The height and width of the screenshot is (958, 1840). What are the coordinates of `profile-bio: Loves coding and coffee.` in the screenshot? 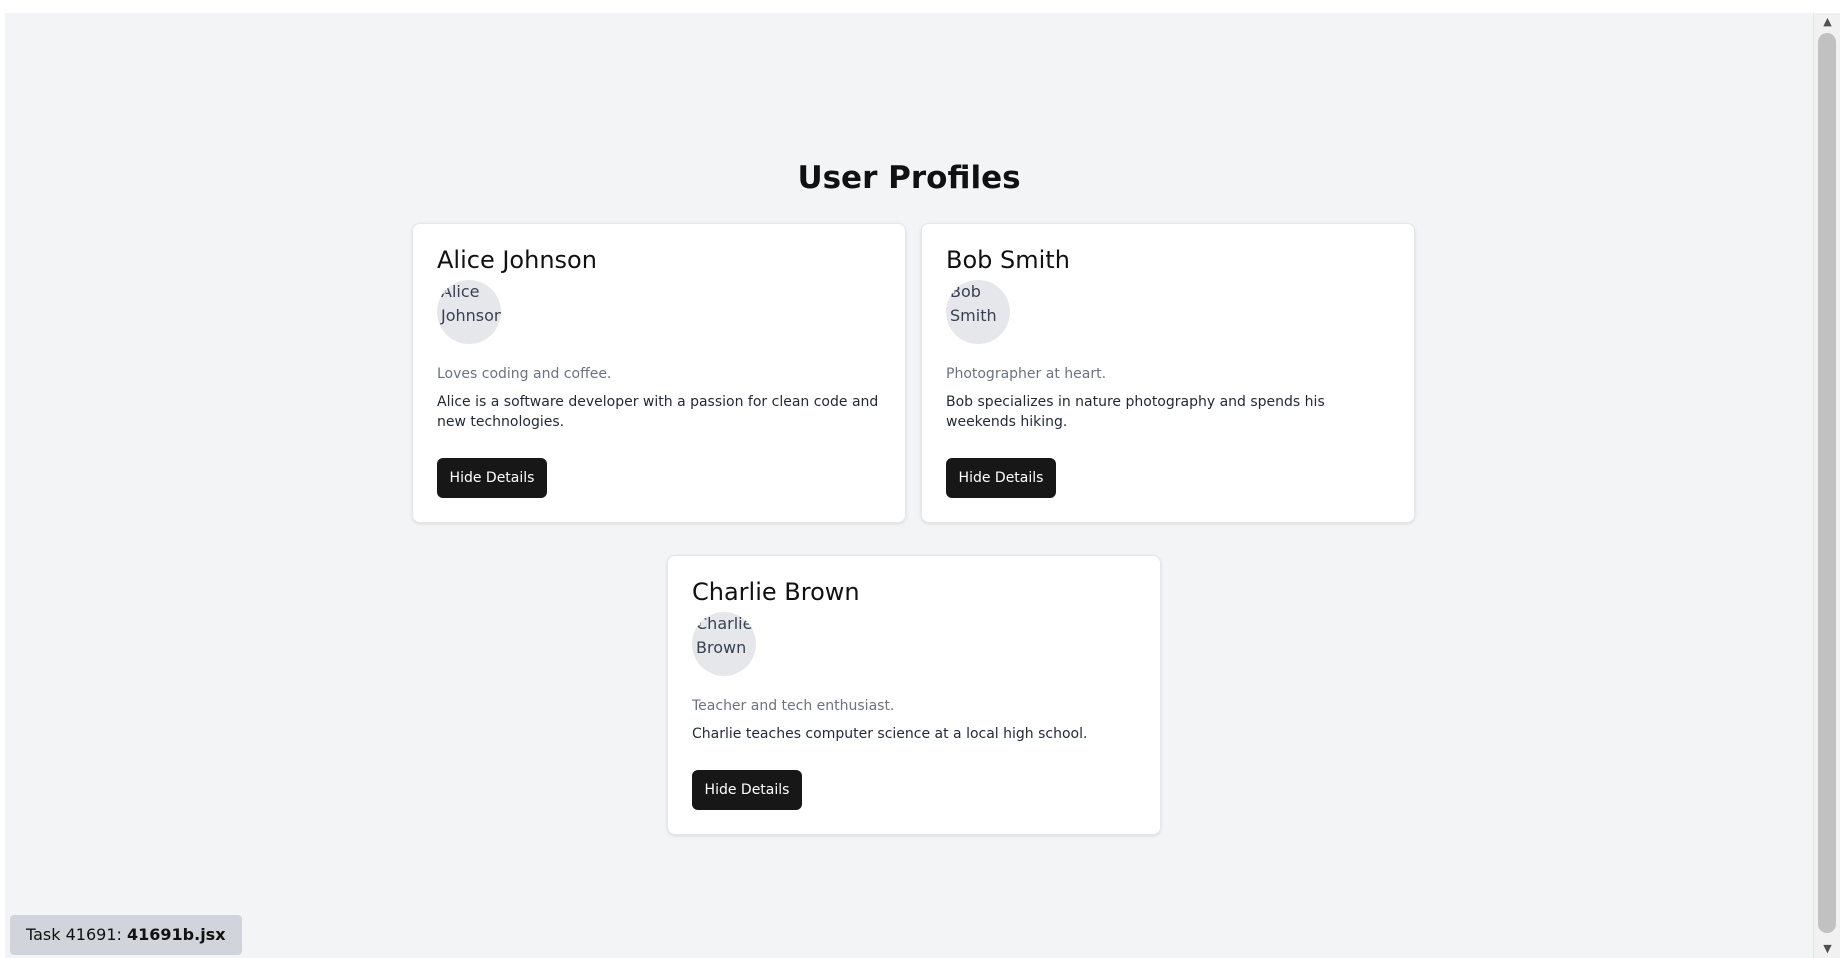 It's located at (524, 374).